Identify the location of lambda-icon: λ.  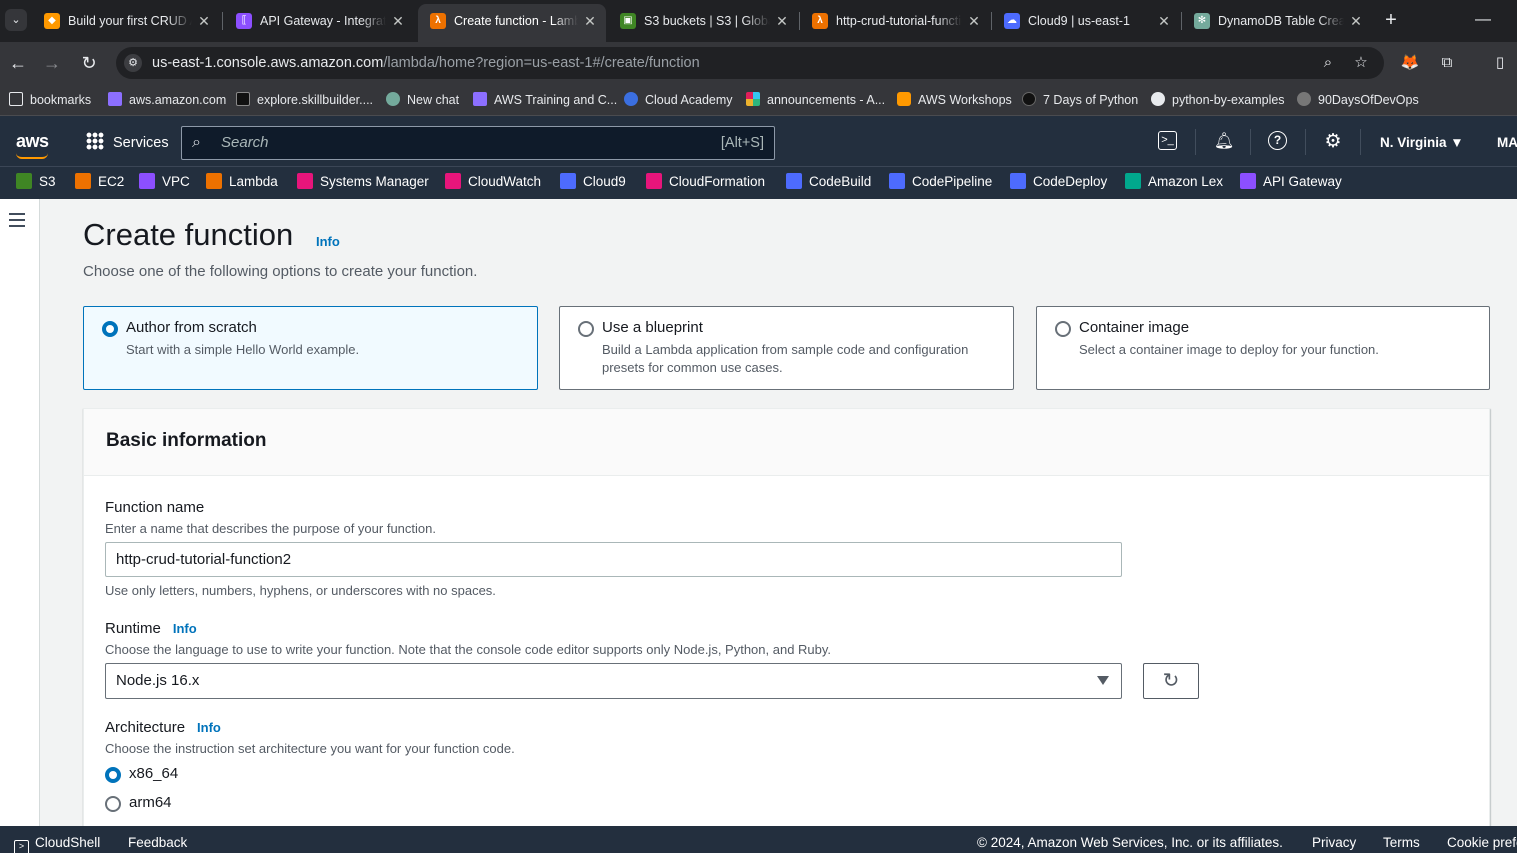
(438, 21).